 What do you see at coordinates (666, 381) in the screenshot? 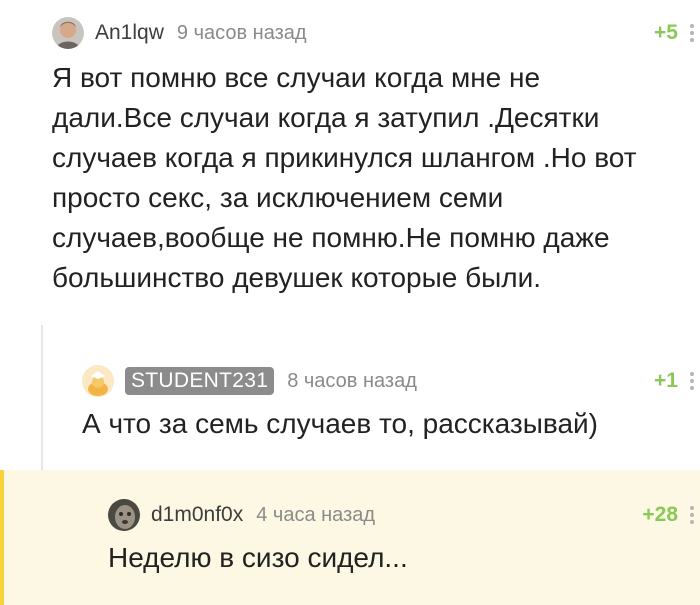
I see `comment-rating: +1` at bounding box center [666, 381].